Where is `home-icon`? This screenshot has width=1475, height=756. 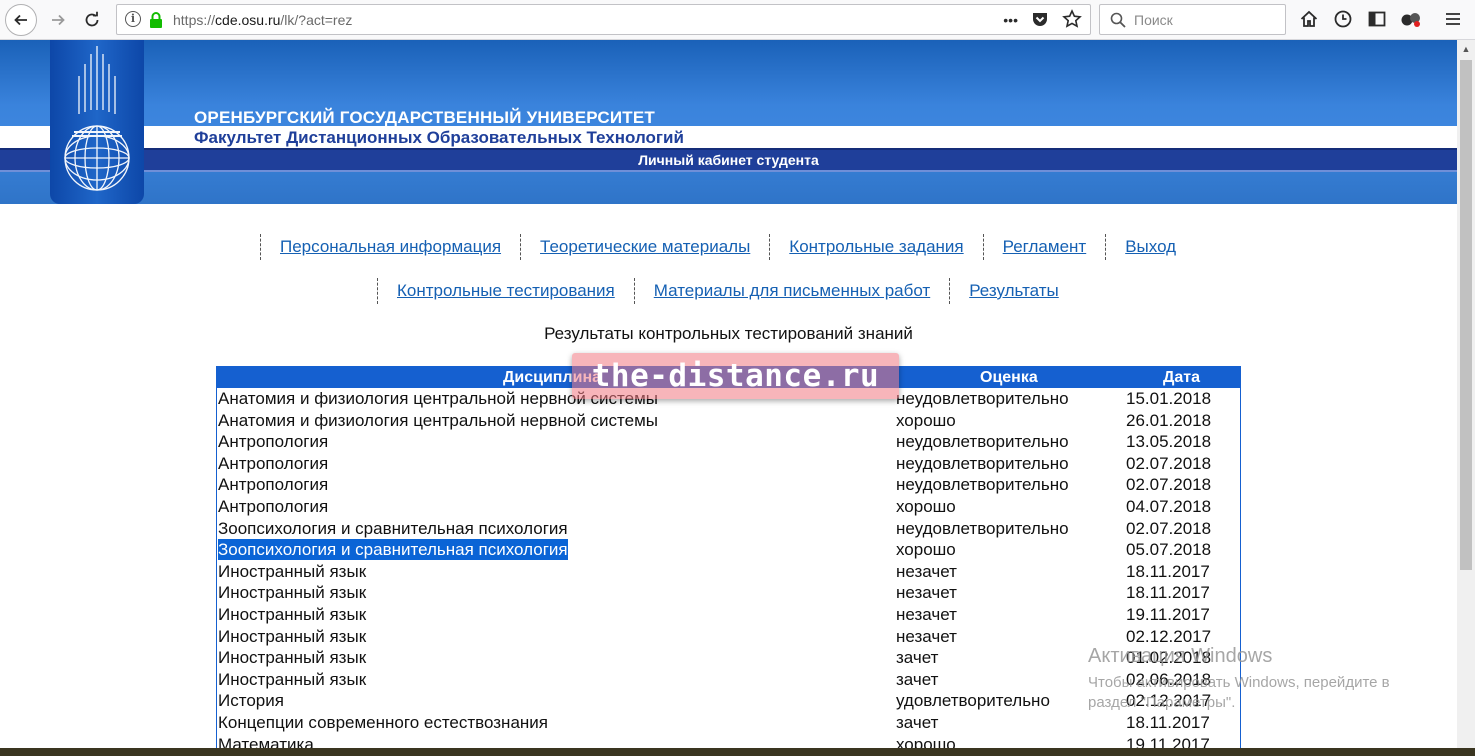
home-icon is located at coordinates (1309, 18).